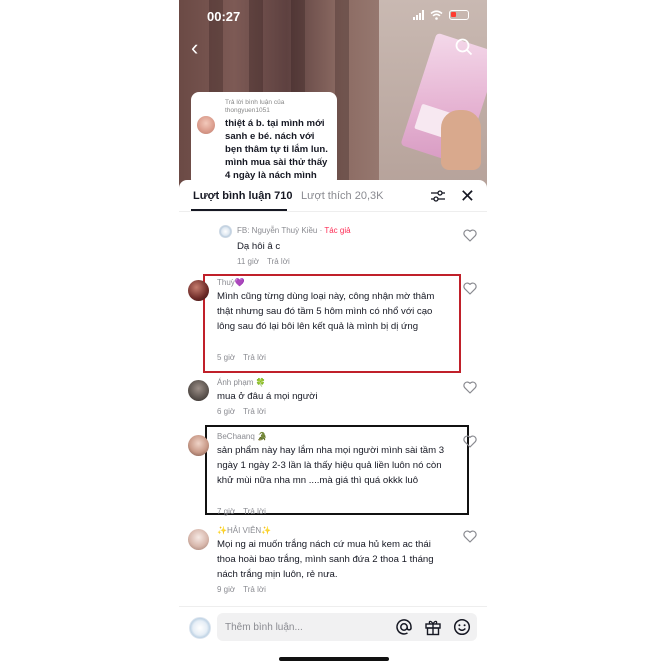  What do you see at coordinates (224, 16) in the screenshot?
I see `status-time: 00:27` at bounding box center [224, 16].